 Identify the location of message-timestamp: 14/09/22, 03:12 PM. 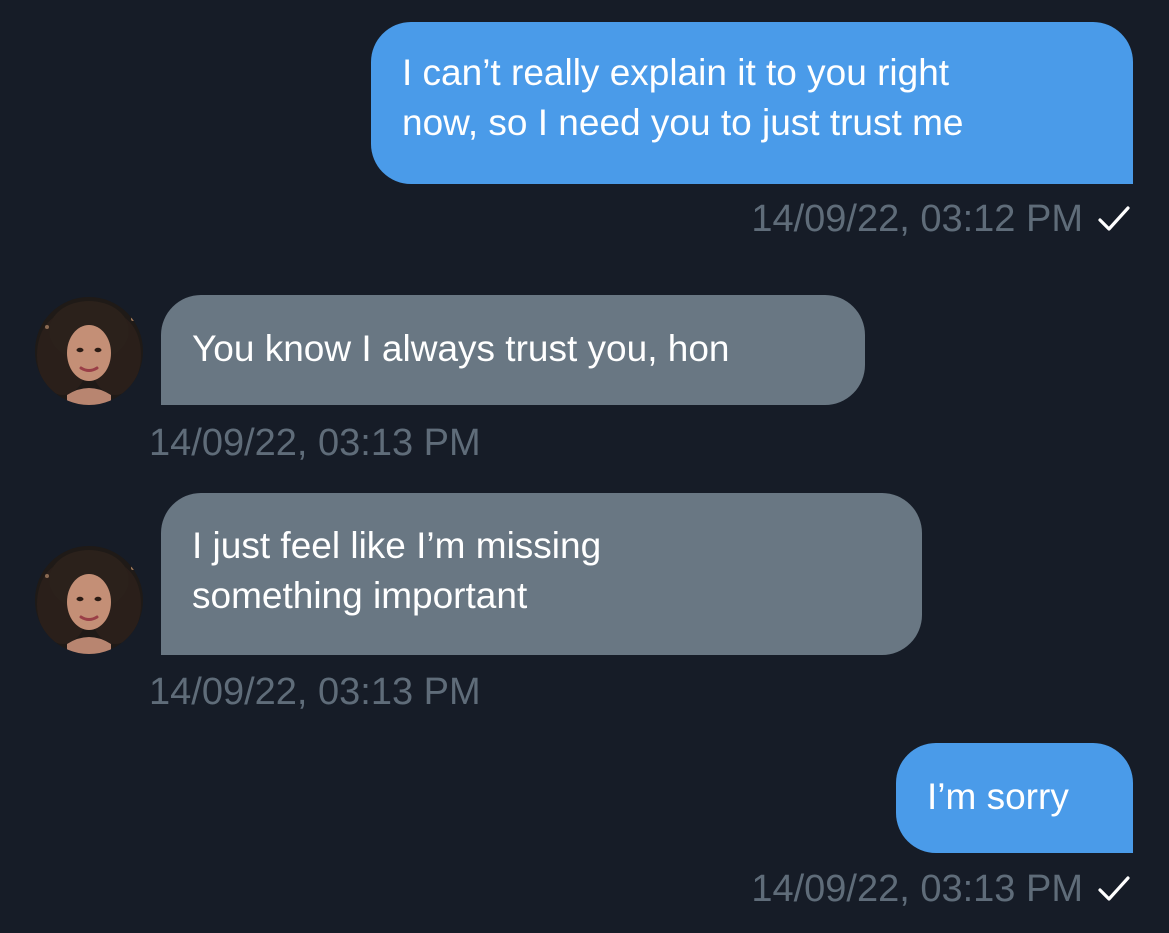
(917, 219).